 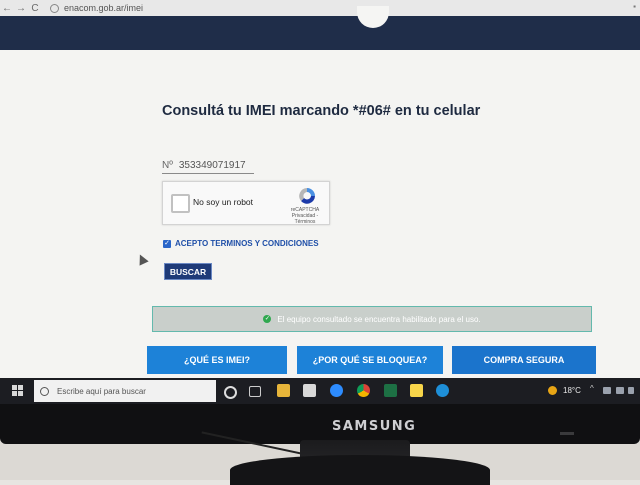 I want to click on calculator-icon, so click(x=309, y=390).